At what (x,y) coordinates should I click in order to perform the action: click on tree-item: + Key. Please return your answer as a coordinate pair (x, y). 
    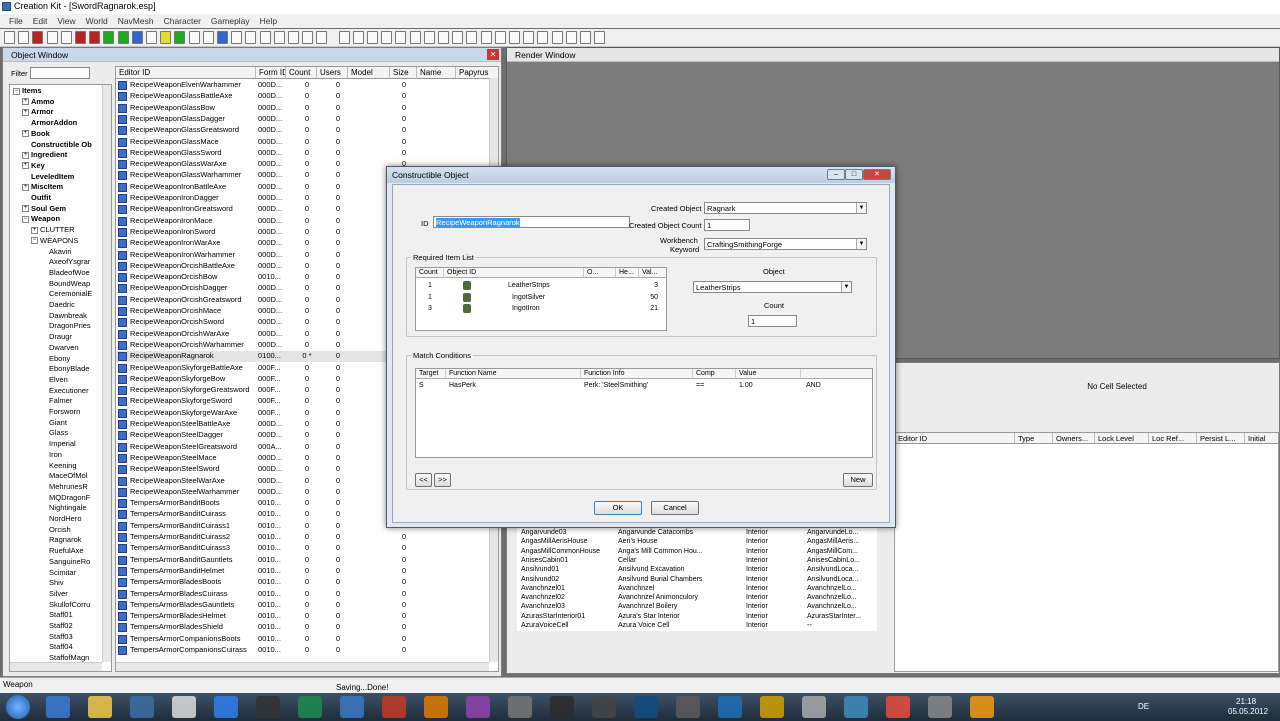
    Looking at the image, I should click on (33, 165).